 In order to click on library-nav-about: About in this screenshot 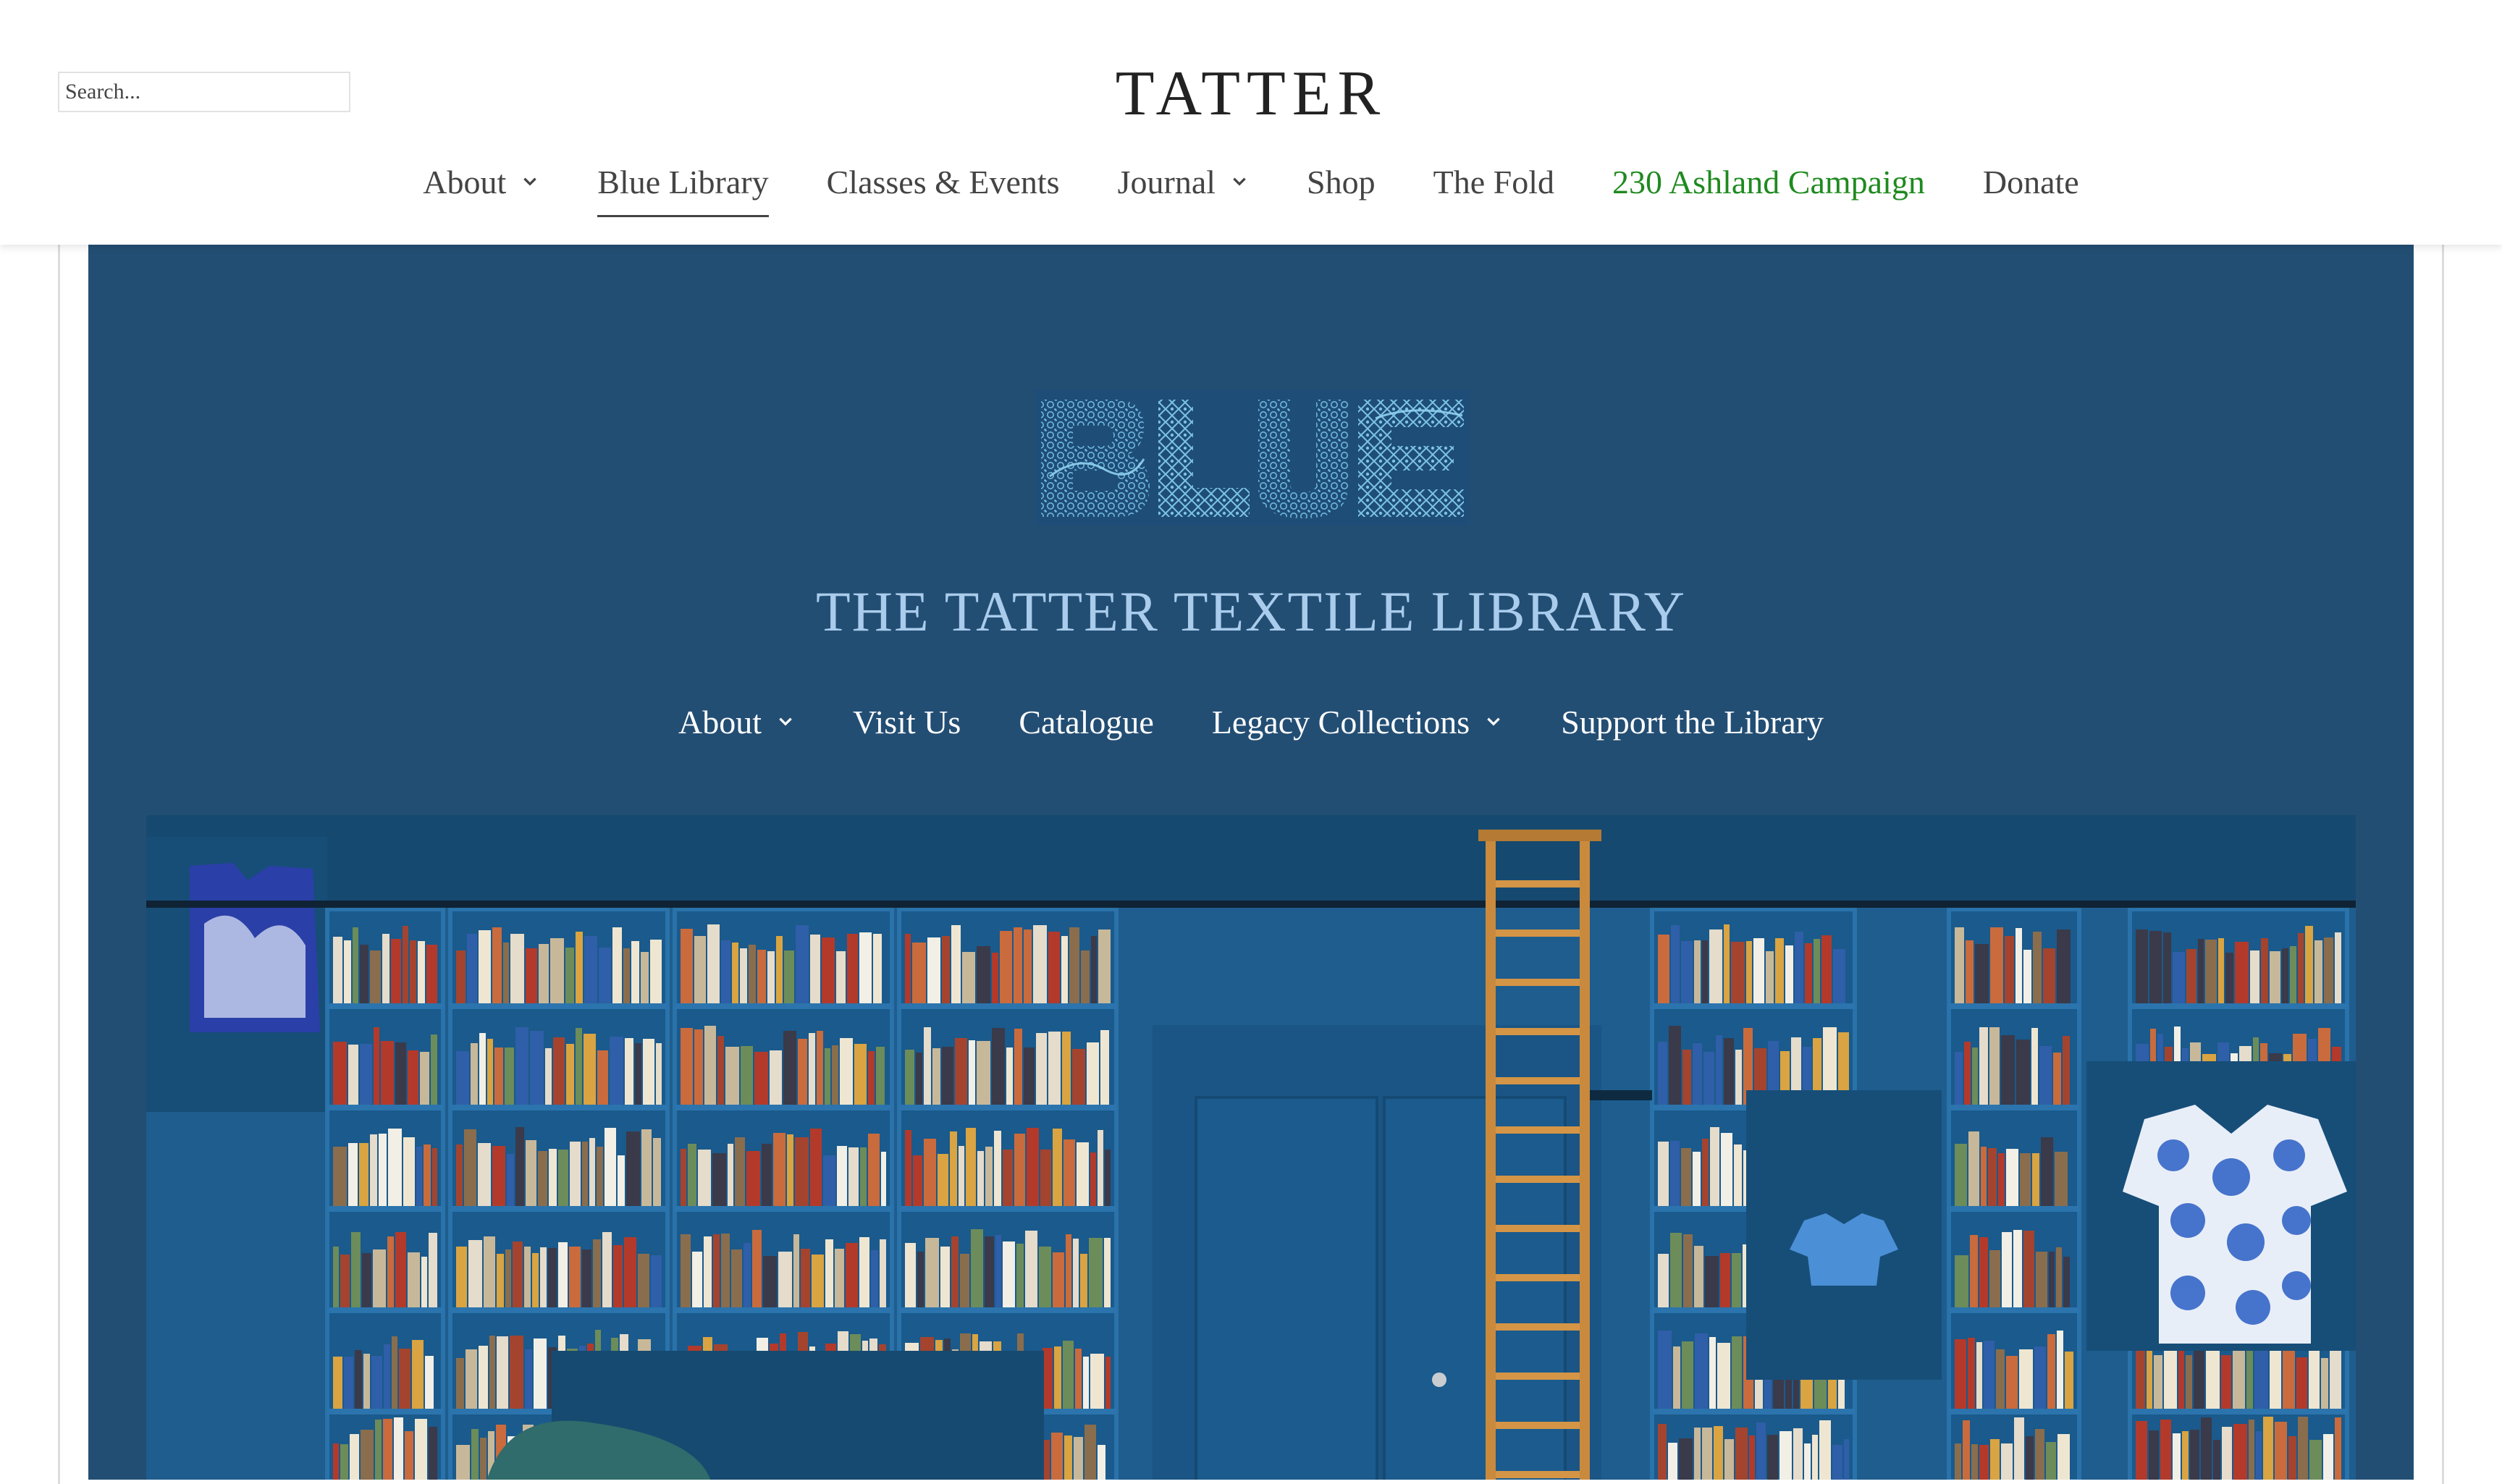, I will do `click(736, 722)`.